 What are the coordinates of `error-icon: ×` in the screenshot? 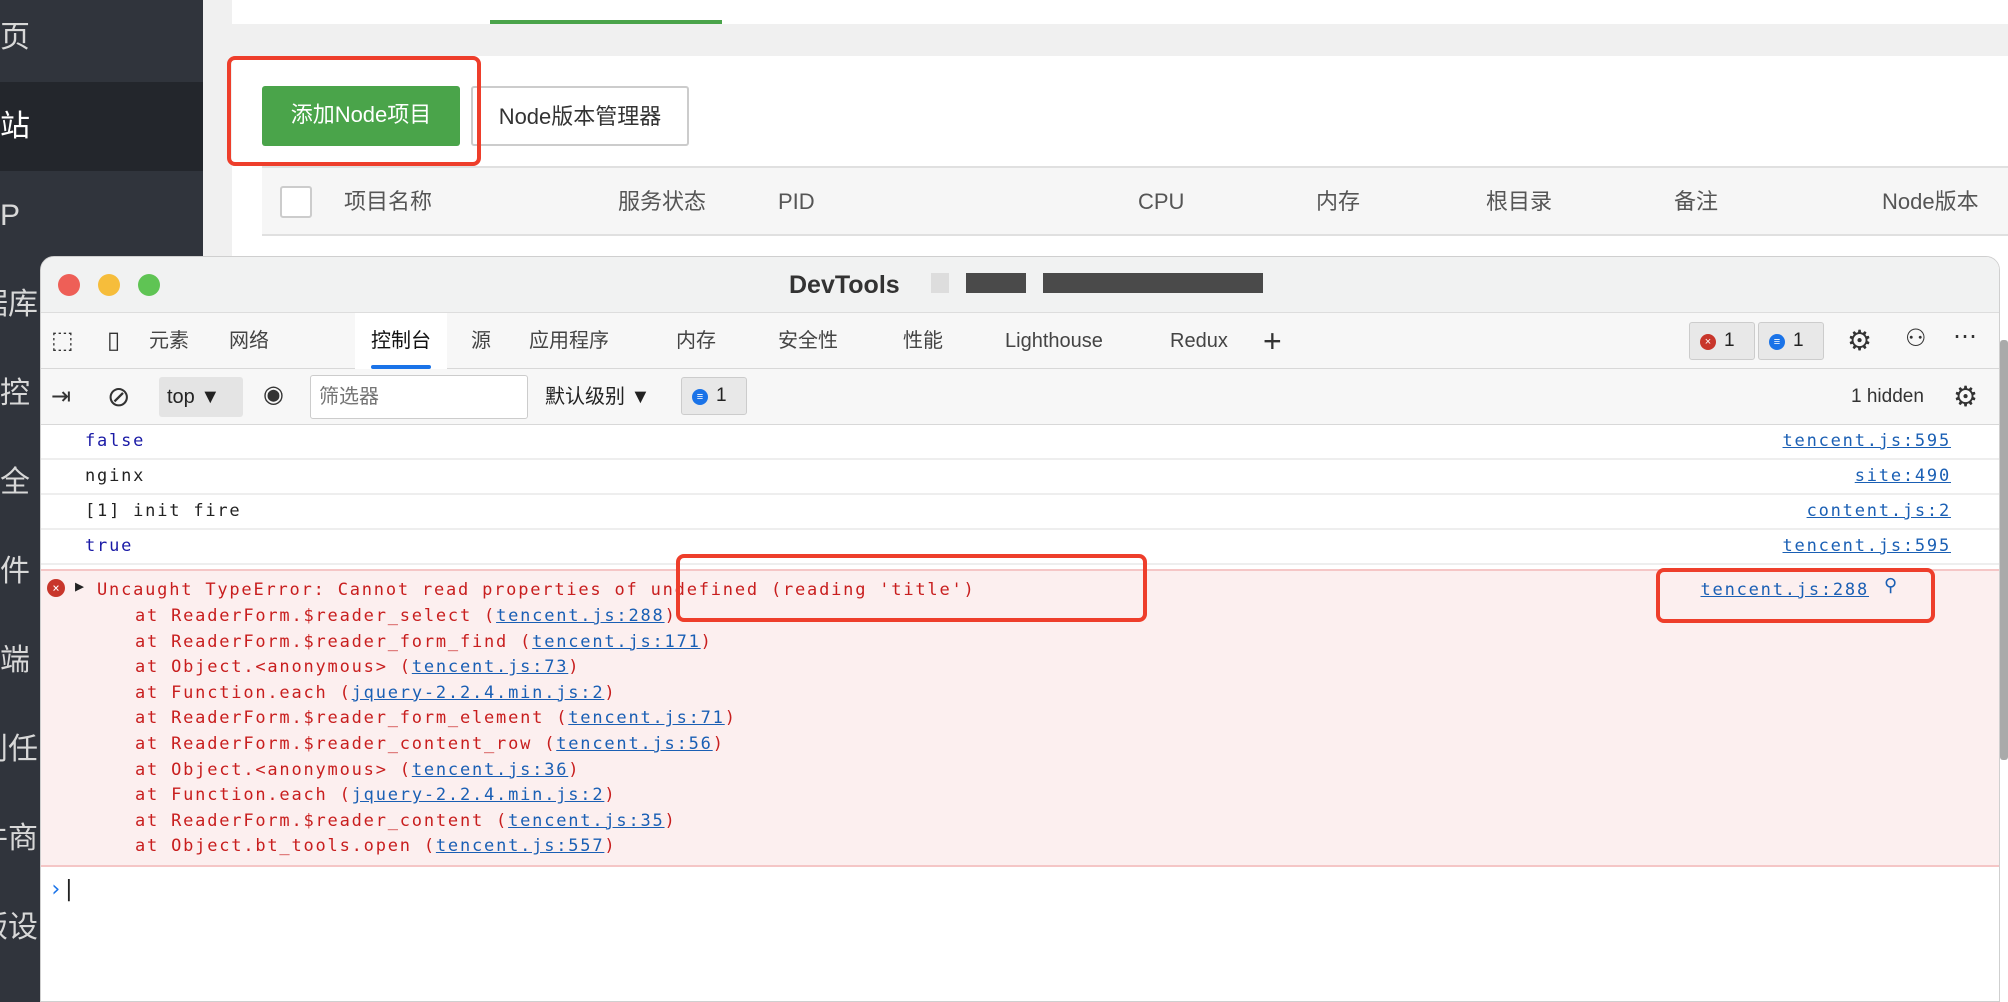 It's located at (56, 588).